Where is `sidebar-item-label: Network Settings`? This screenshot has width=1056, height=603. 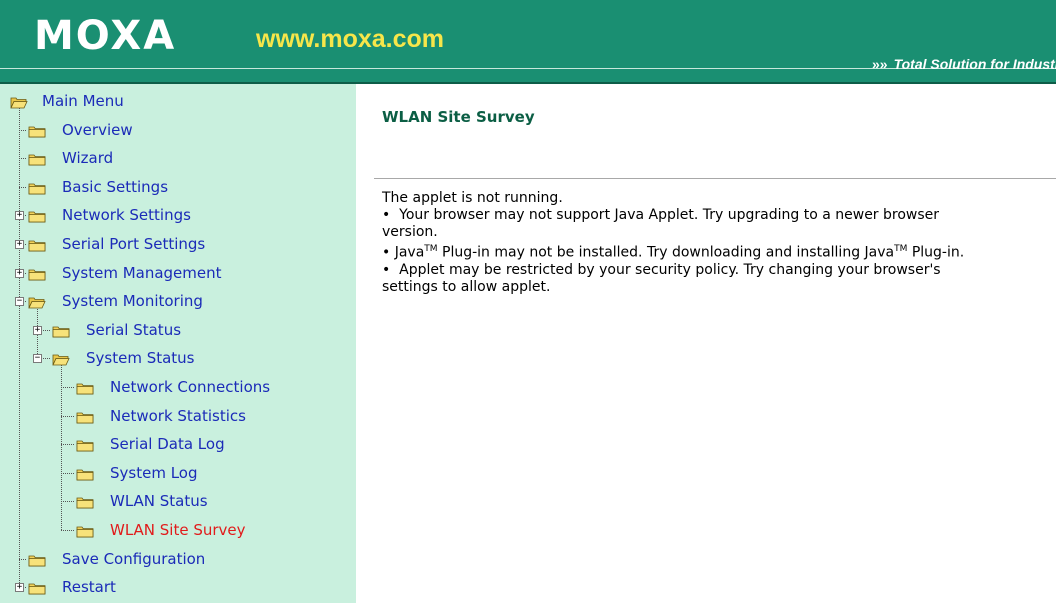
sidebar-item-label: Network Settings is located at coordinates (126, 215).